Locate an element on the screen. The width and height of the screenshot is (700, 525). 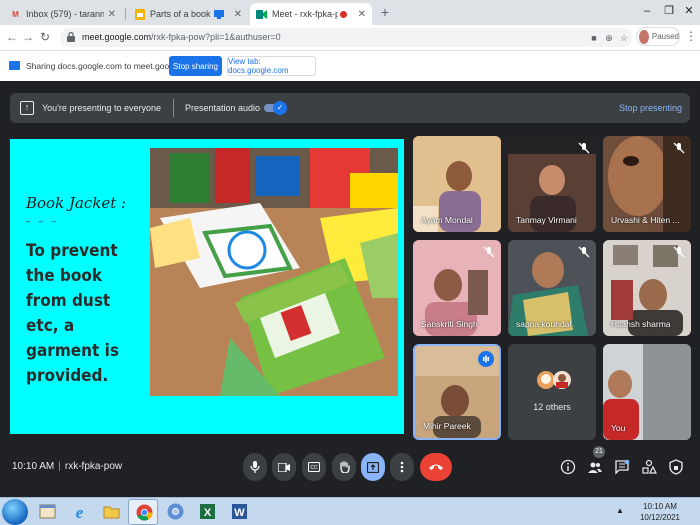
present-now-button is located at coordinates (373, 467).